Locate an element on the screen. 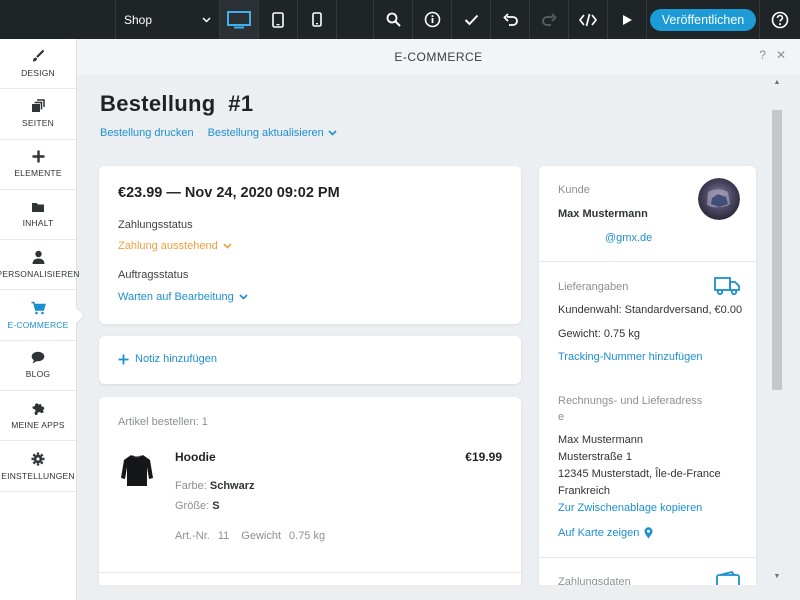 The height and width of the screenshot is (600, 800). customer-name: Max Mustermann is located at coordinates (603, 214).